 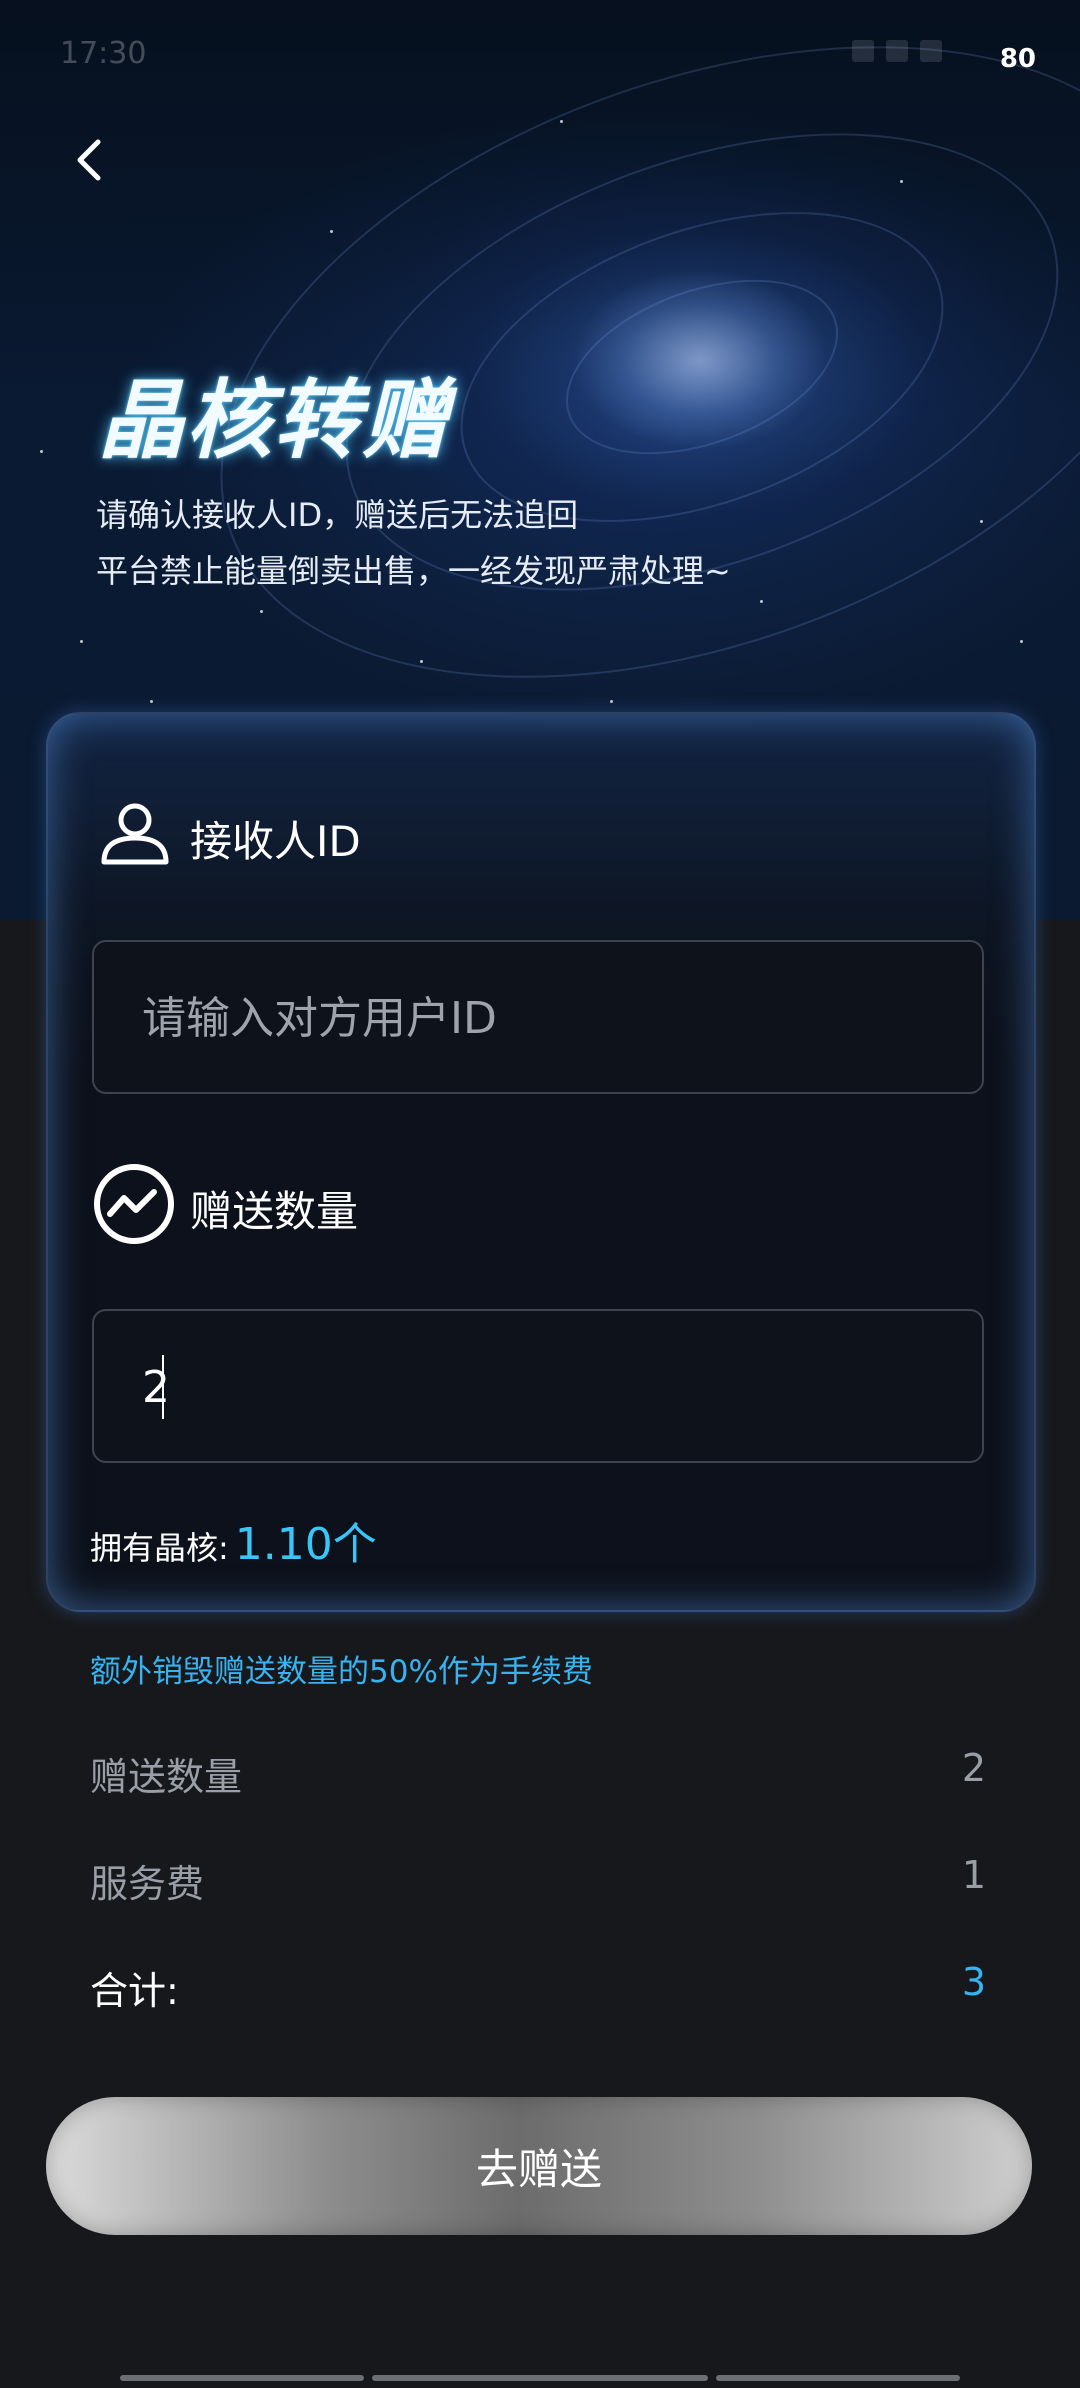 I want to click on summary-value: 1, so click(x=973, y=1875).